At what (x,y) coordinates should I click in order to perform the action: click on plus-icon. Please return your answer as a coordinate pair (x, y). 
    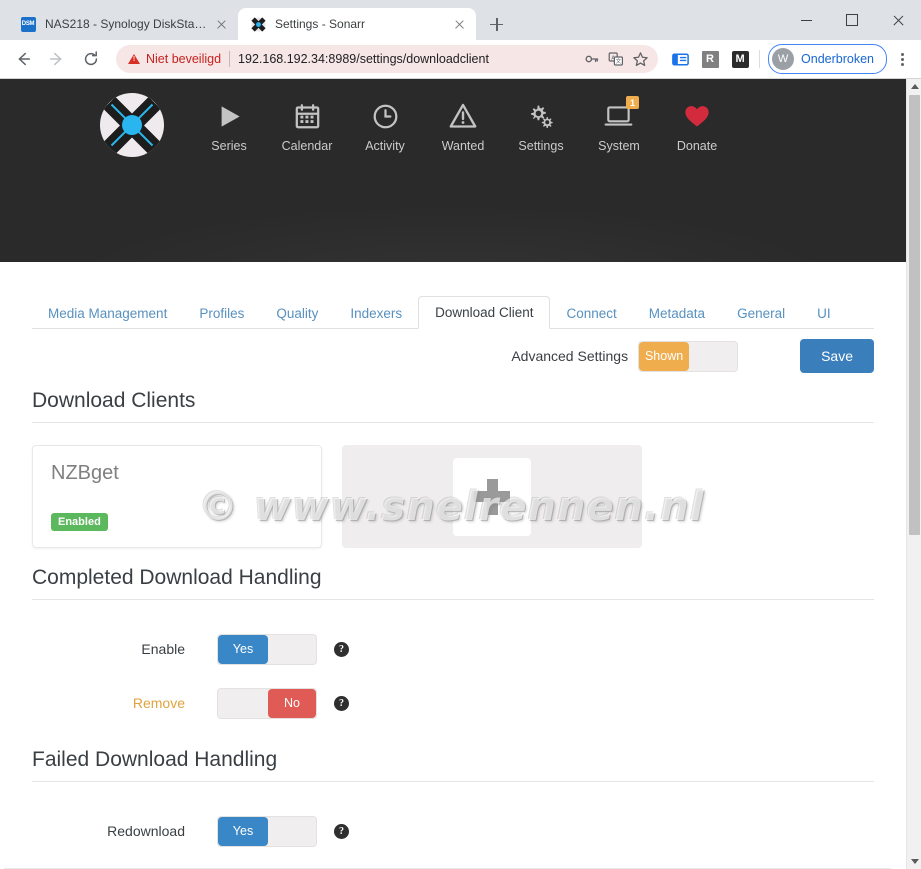
    Looking at the image, I should click on (492, 496).